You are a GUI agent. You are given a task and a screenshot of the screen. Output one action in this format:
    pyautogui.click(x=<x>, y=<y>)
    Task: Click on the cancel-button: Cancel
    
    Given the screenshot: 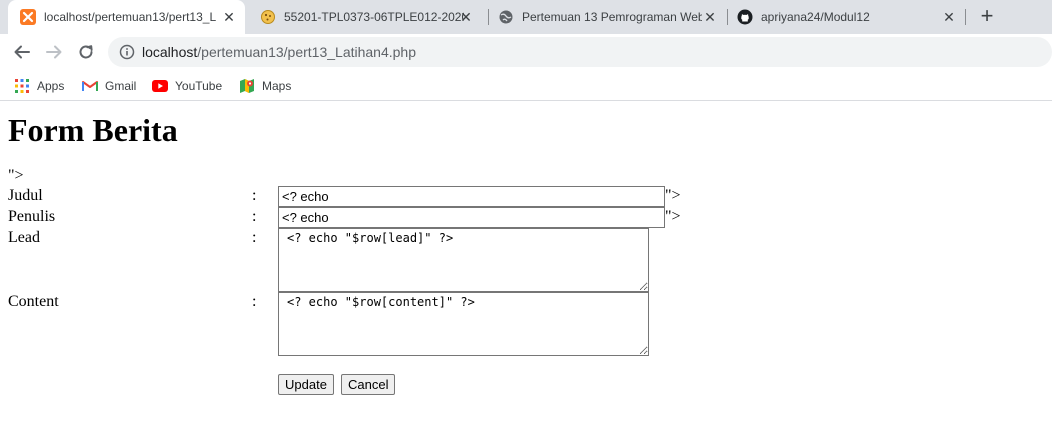 What is the action you would take?
    pyautogui.click(x=368, y=384)
    